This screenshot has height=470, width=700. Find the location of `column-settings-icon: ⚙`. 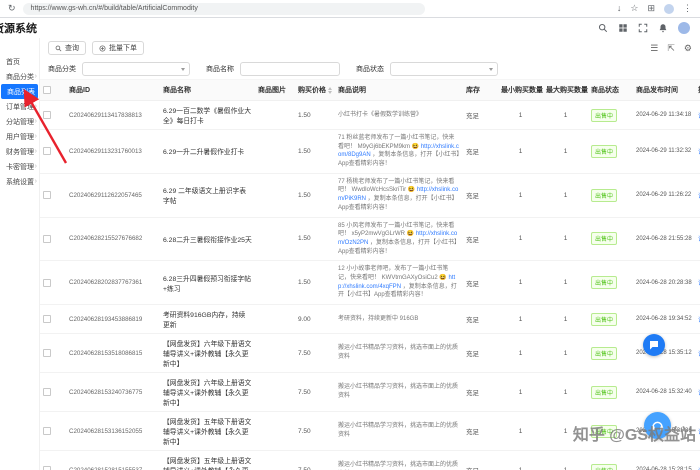

column-settings-icon: ⚙ is located at coordinates (688, 48).